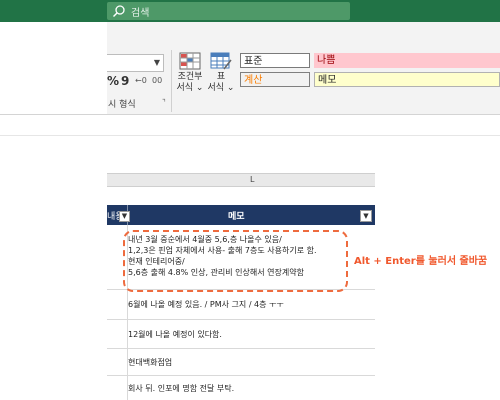  Describe the element at coordinates (135, 63) in the screenshot. I see `number-format-dropdown: ▼` at that location.